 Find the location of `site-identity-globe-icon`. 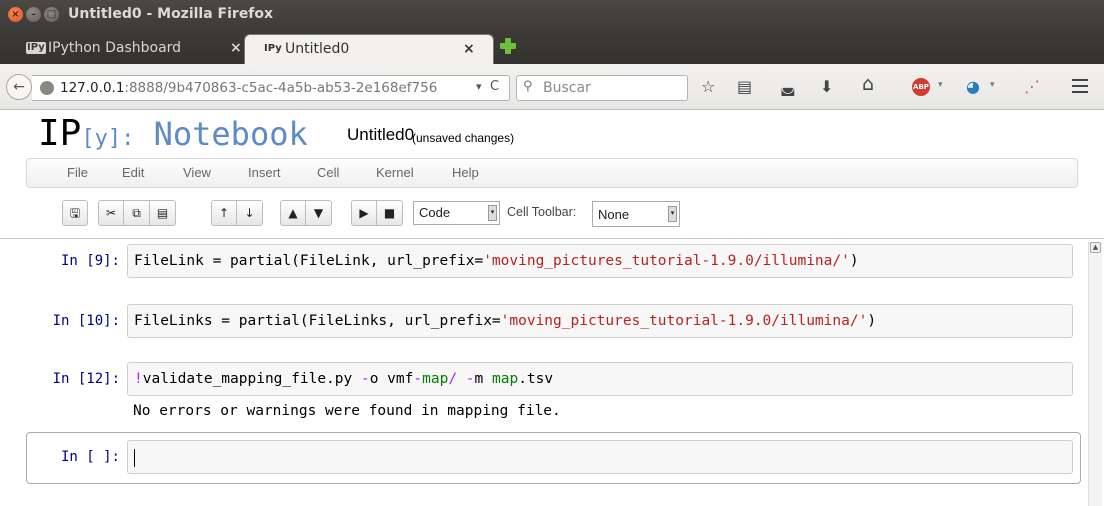

site-identity-globe-icon is located at coordinates (47, 88).